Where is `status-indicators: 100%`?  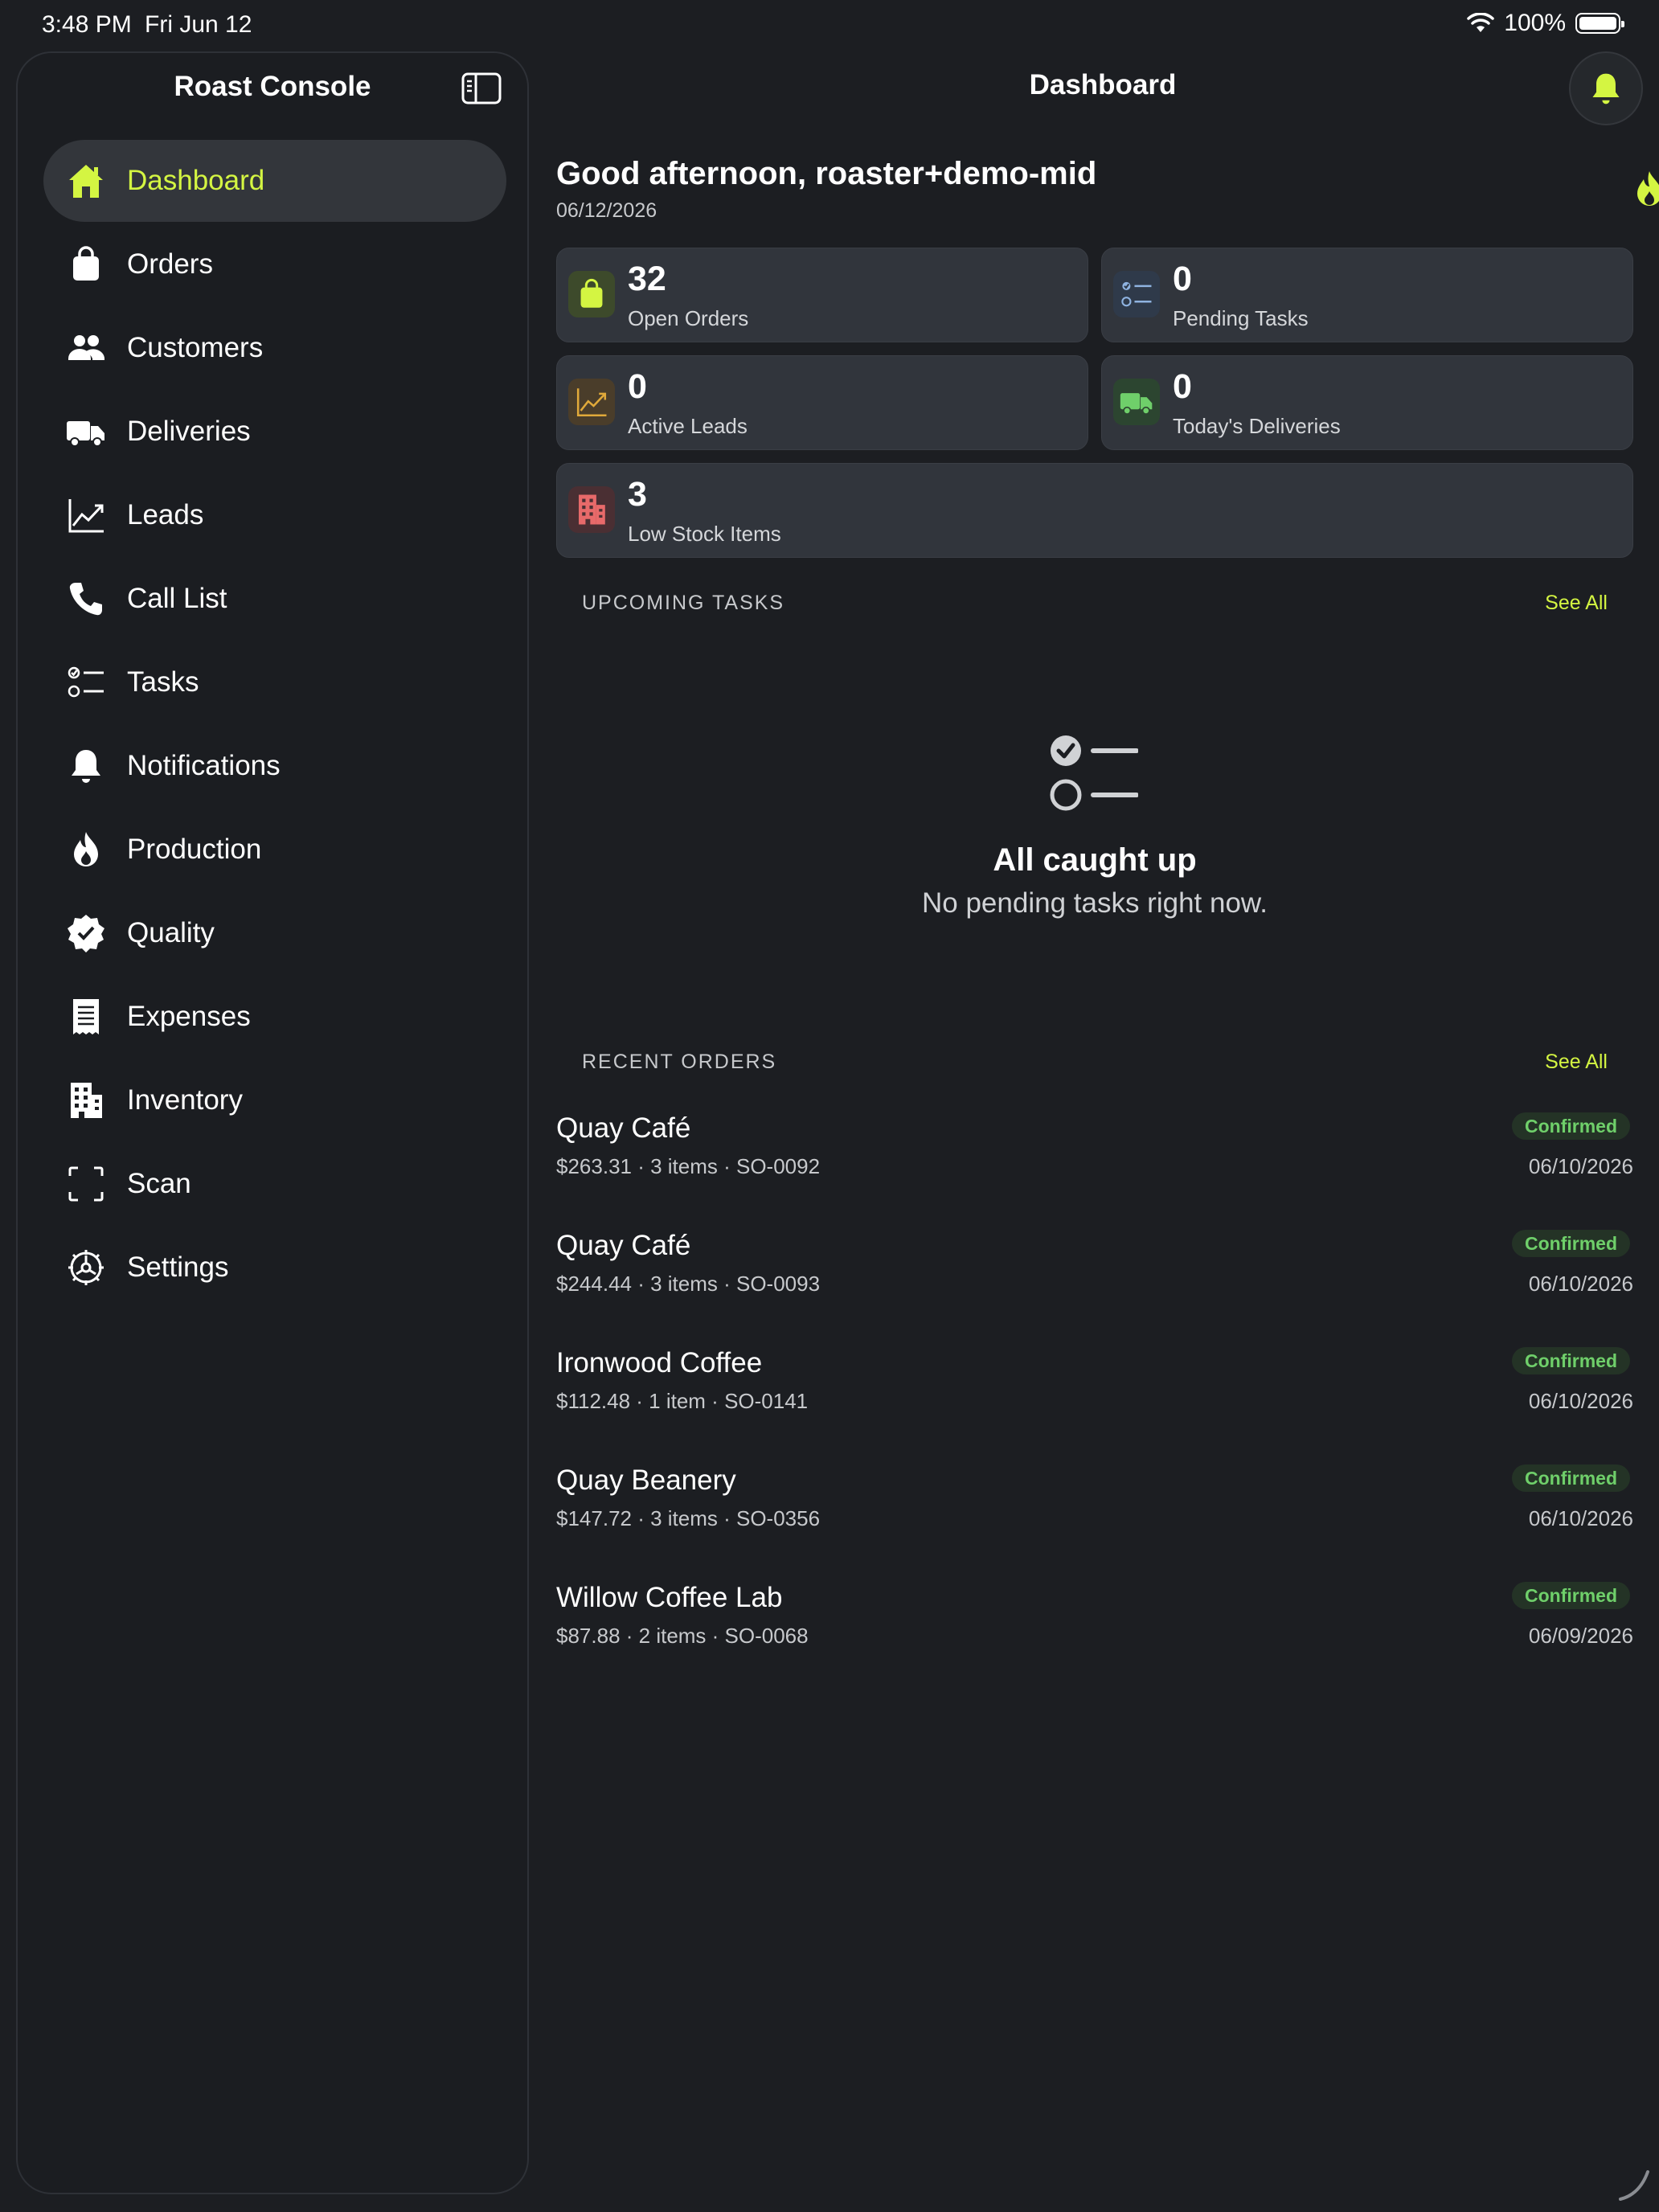 status-indicators: 100% is located at coordinates (1545, 23).